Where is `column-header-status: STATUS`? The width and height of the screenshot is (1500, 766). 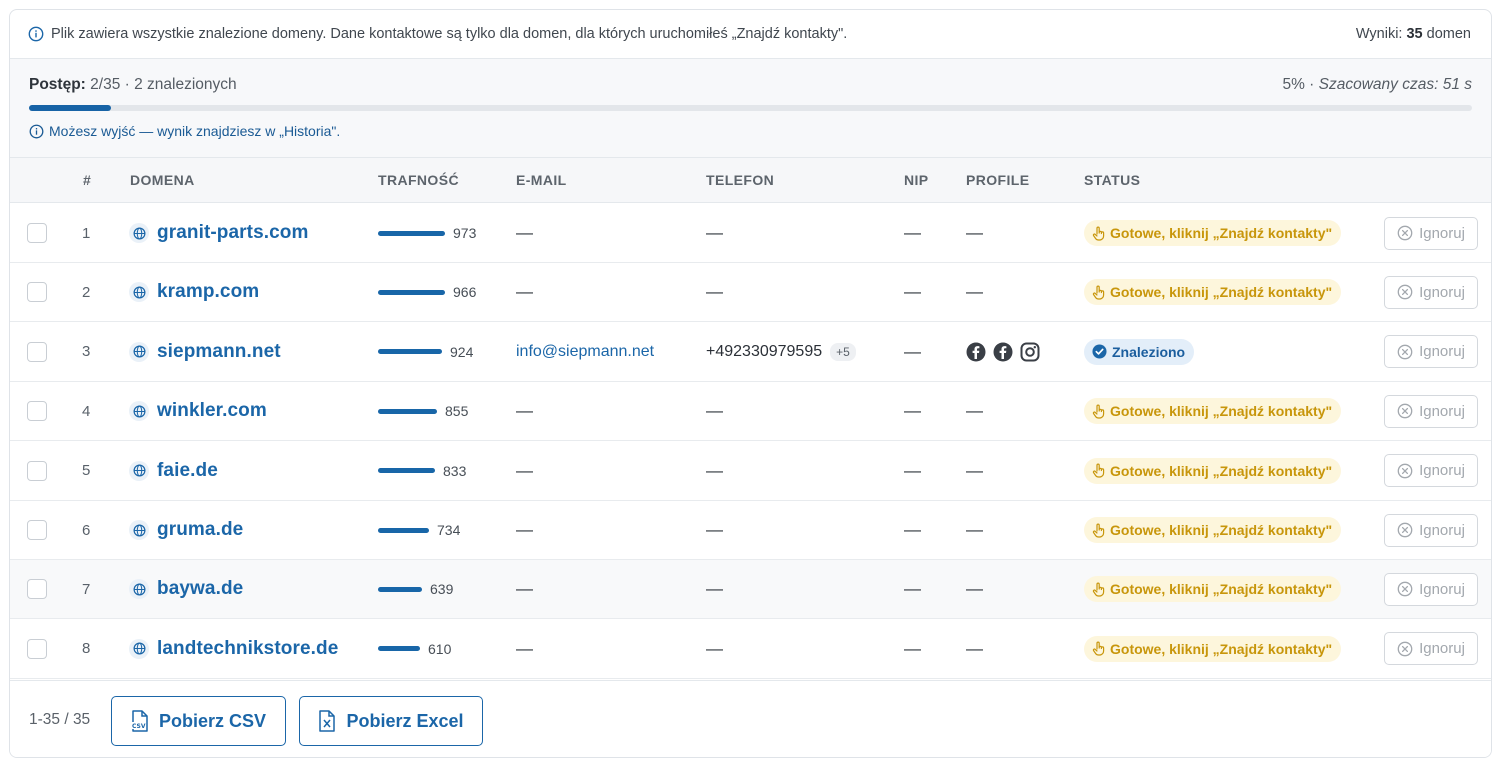 column-header-status: STATUS is located at coordinates (1112, 180).